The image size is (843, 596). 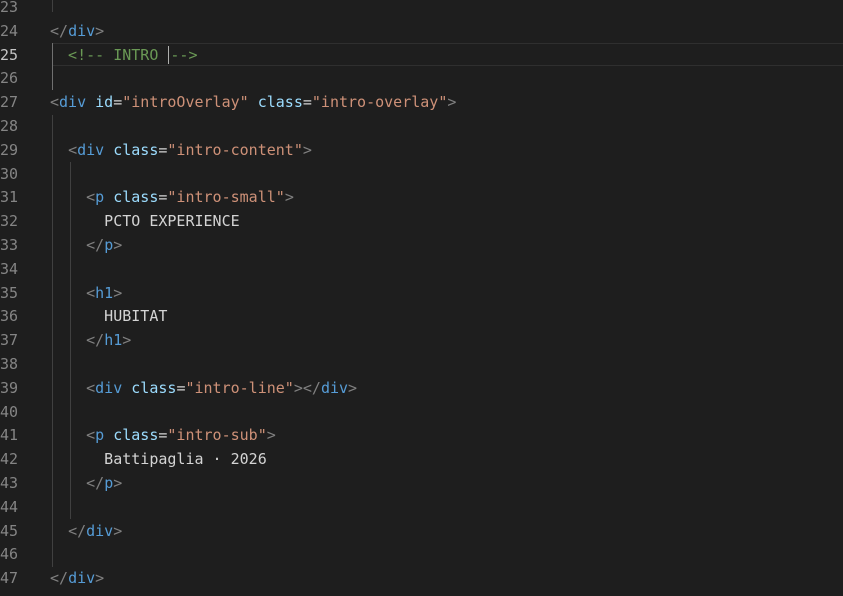 I want to click on line-number: 29, so click(x=9, y=149).